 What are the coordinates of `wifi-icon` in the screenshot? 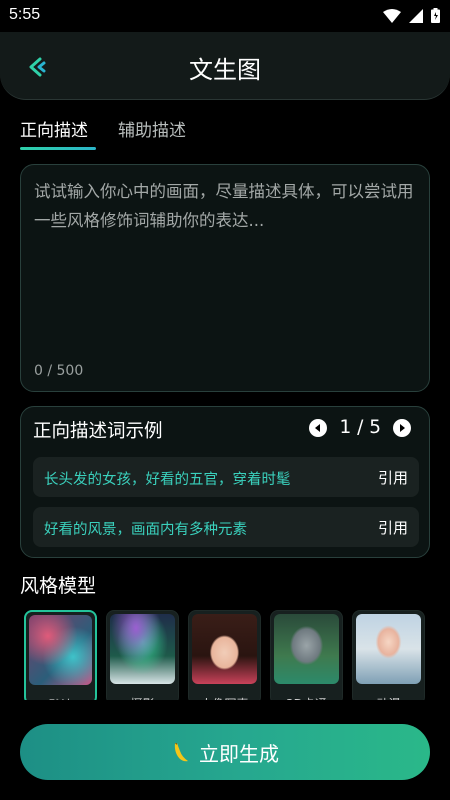 It's located at (392, 15).